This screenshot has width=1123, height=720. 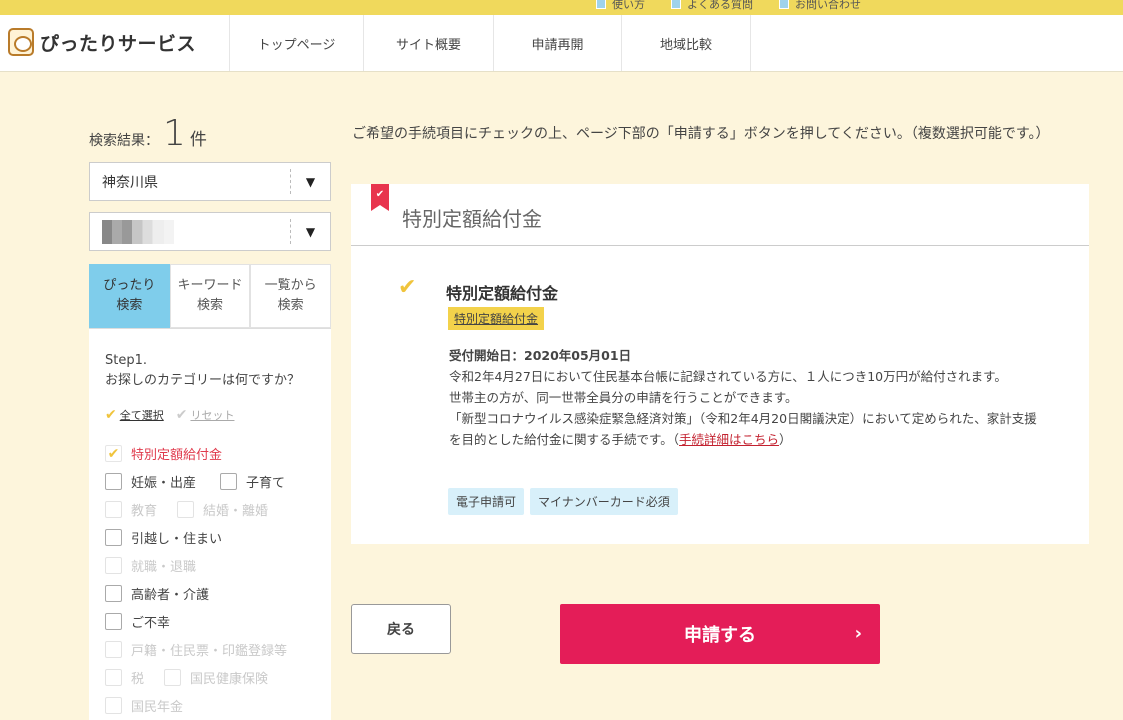 I want to click on category-label: 就職・退職, so click(x=164, y=567).